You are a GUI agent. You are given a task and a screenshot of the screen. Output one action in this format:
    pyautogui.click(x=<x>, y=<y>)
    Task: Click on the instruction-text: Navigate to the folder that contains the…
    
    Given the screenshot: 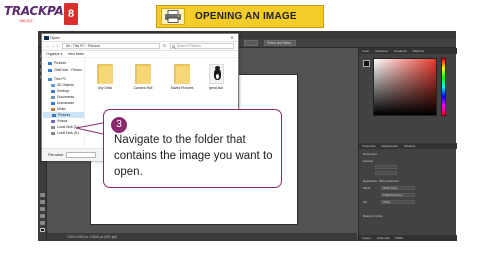 What is the action you would take?
    pyautogui.click(x=193, y=156)
    